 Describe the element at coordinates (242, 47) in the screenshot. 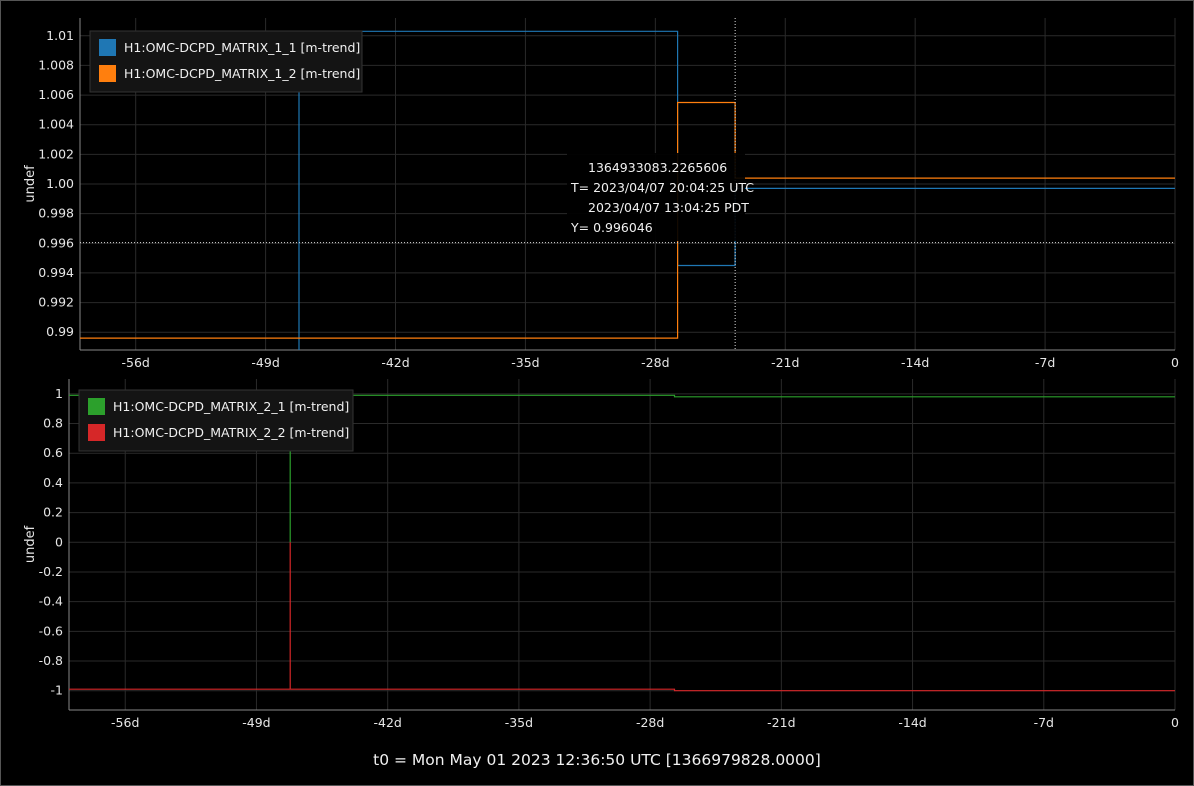

I see `legend-label: H1:OMC-DCPD_MATRIX_1_1 [m-trend]` at that location.